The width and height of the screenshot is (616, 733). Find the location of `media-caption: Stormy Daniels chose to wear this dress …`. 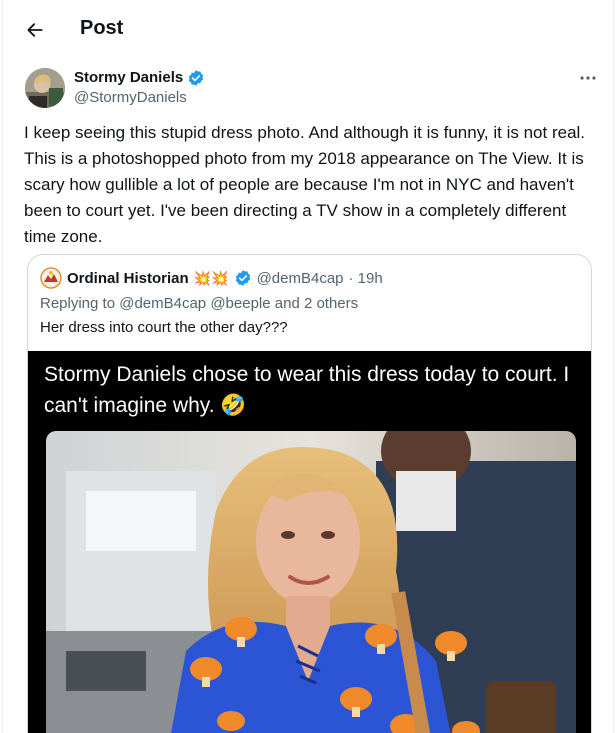

media-caption: Stormy Daniels chose to wear this dress … is located at coordinates (307, 390).